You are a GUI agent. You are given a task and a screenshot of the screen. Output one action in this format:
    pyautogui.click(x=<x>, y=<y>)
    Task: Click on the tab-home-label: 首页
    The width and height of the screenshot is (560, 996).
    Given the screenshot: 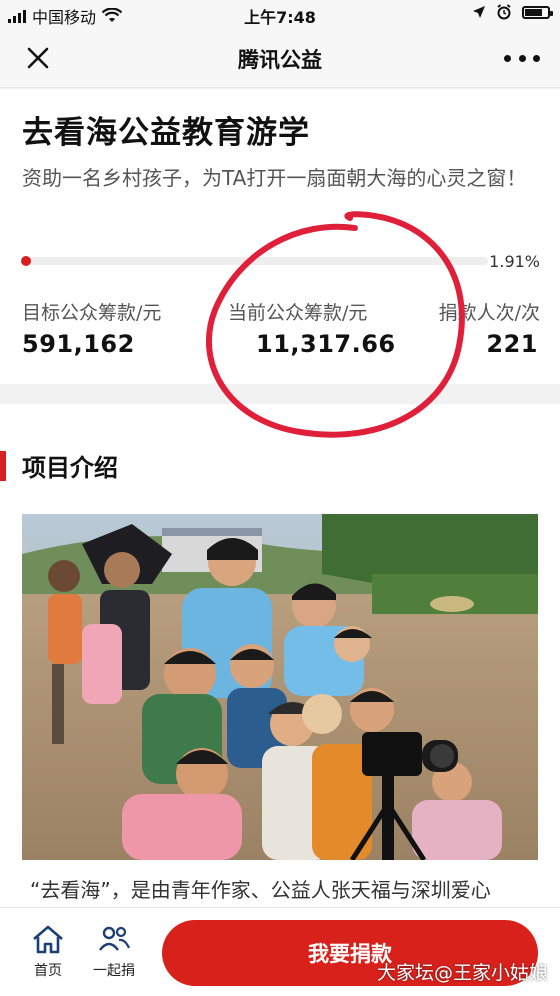 What is the action you would take?
    pyautogui.click(x=48, y=971)
    